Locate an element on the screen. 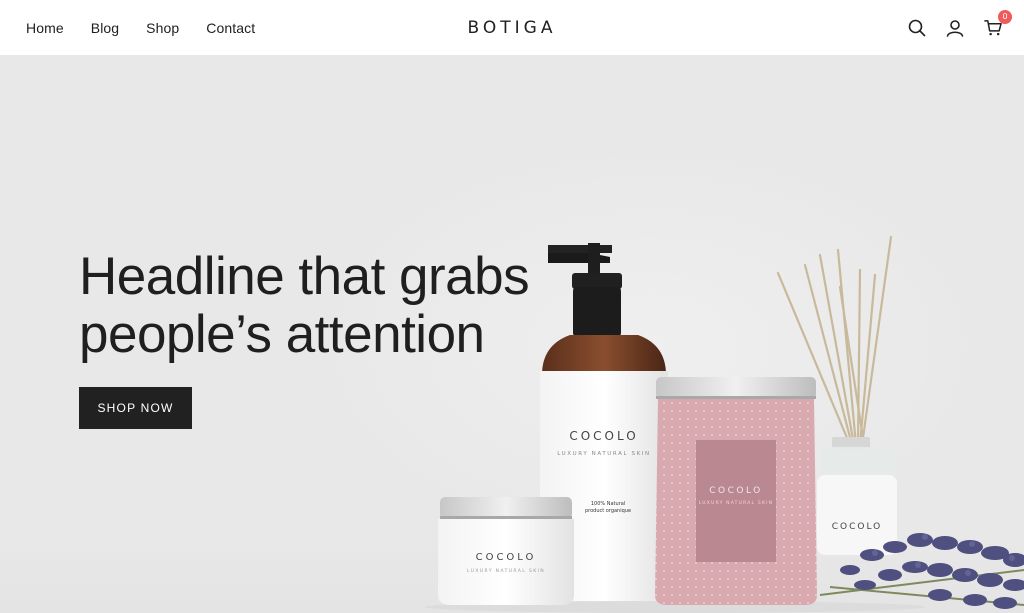  site-logo: BOTIGA is located at coordinates (512, 28).